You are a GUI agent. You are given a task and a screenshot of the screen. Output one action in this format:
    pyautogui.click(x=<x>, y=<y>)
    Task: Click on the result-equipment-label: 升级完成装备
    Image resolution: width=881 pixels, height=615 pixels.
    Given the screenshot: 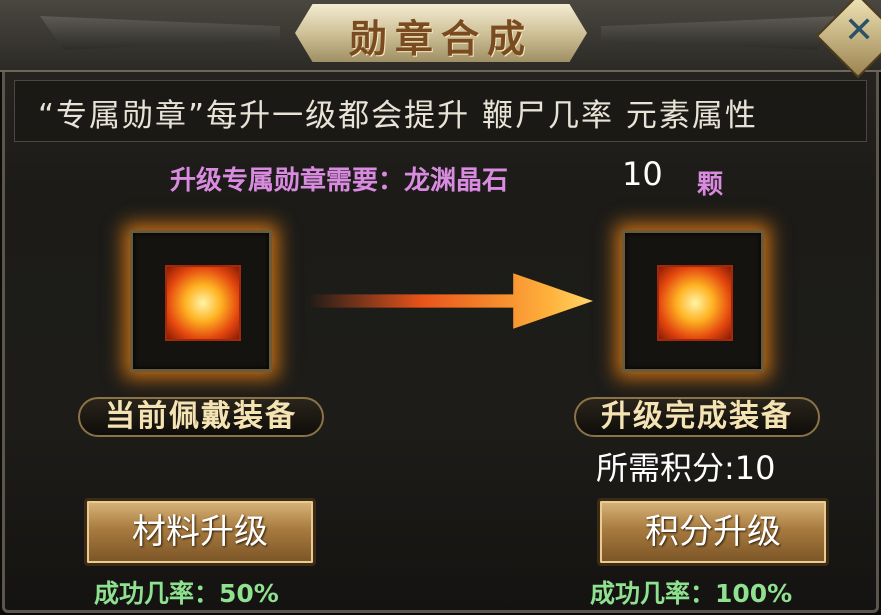 What is the action you would take?
    pyautogui.click(x=697, y=417)
    